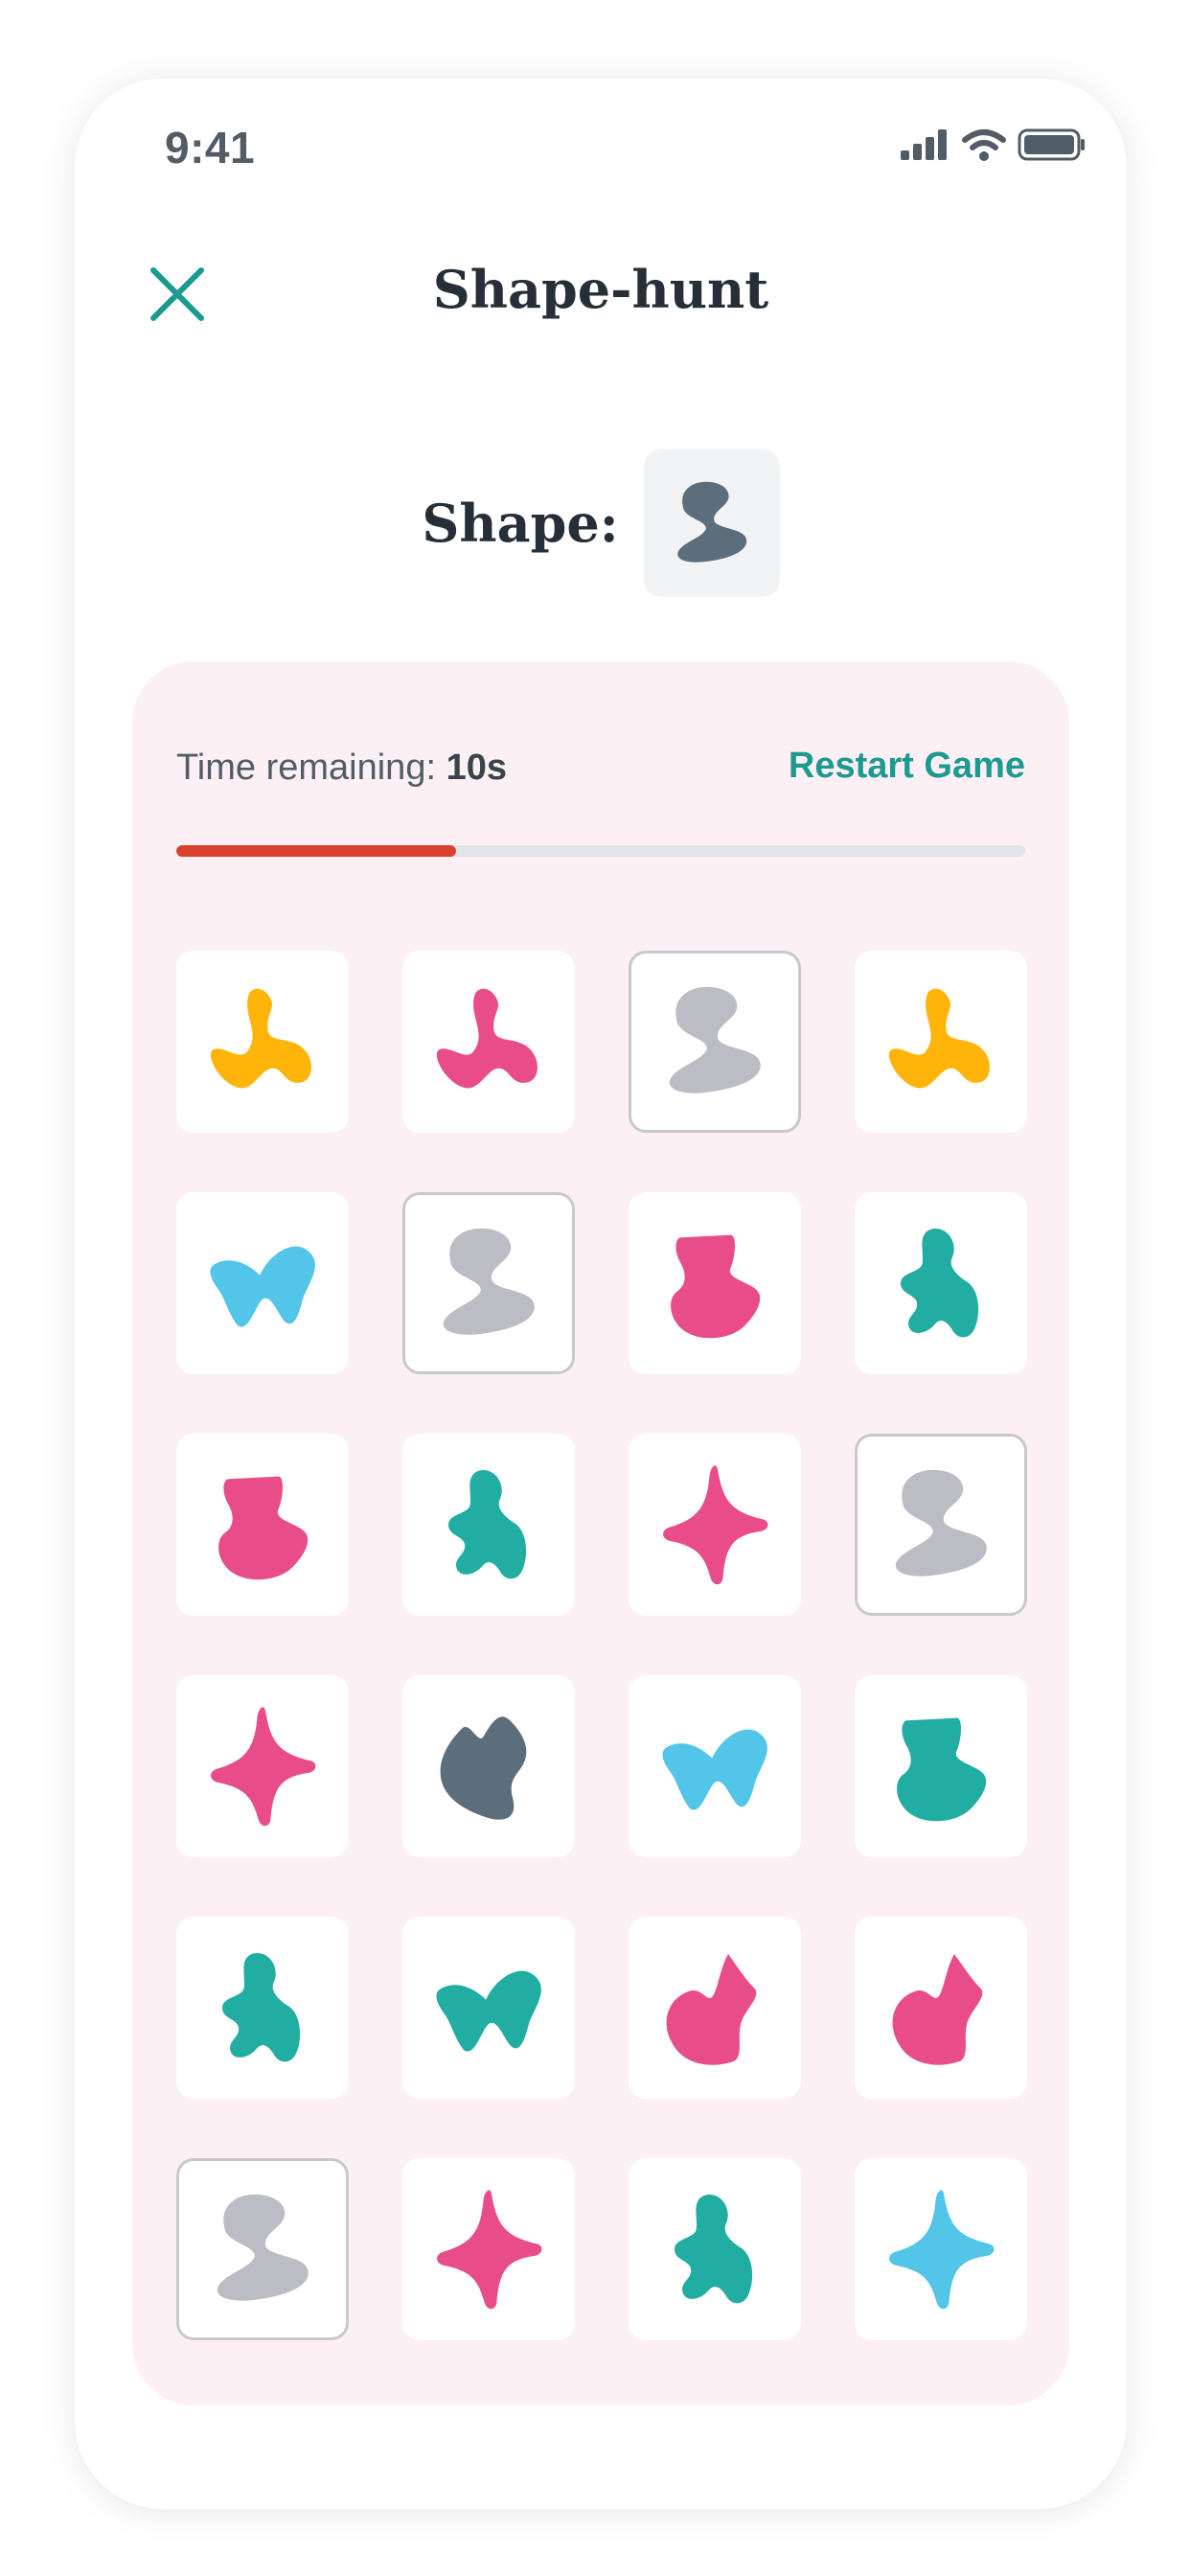  Describe the element at coordinates (601, 289) in the screenshot. I see `page-title: Shape-hunt` at that location.